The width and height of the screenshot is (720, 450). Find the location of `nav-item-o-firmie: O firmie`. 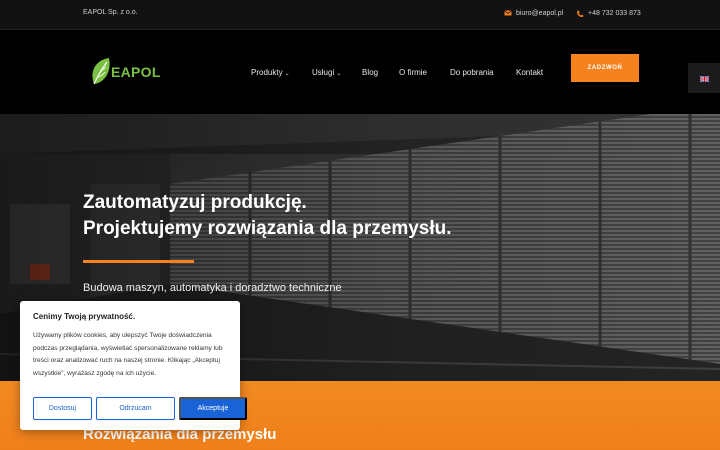

nav-item-o-firmie: O firmie is located at coordinates (413, 72).